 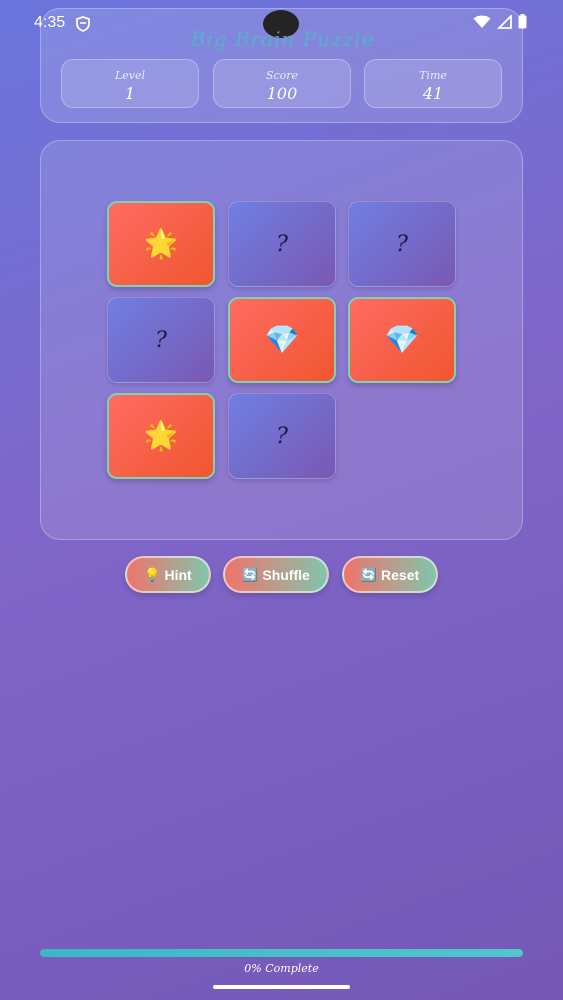 I want to click on lightbulb-icon: 💡, so click(x=152, y=574).